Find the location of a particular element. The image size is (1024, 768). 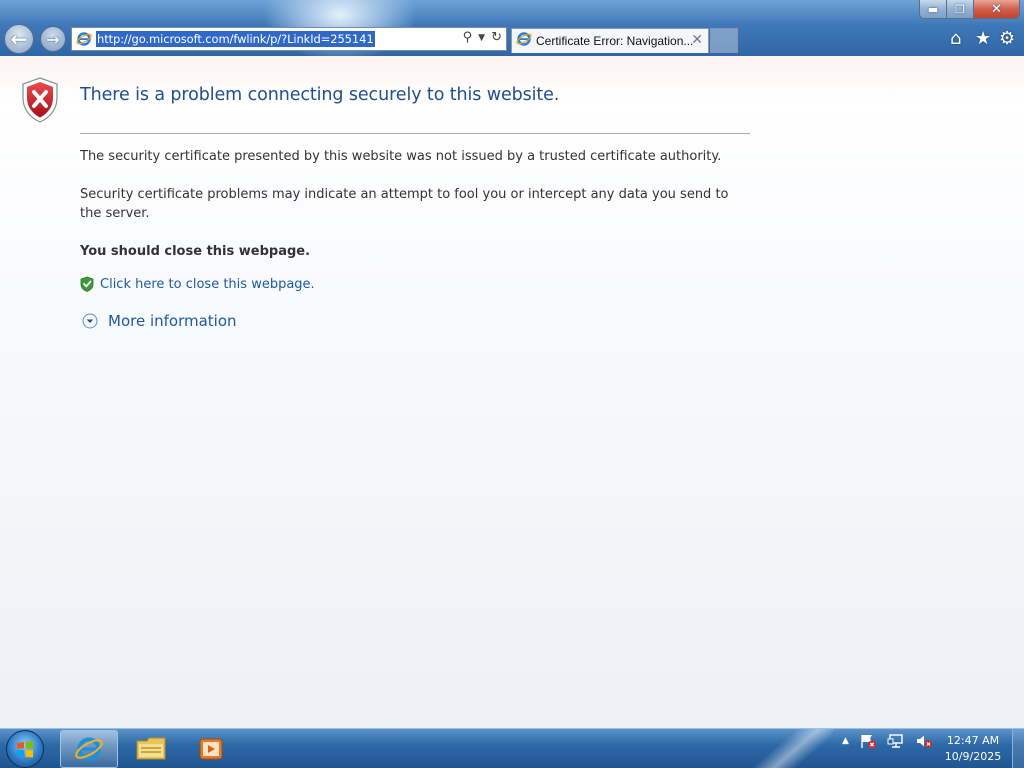

volume-muted-icon is located at coordinates (924, 741).